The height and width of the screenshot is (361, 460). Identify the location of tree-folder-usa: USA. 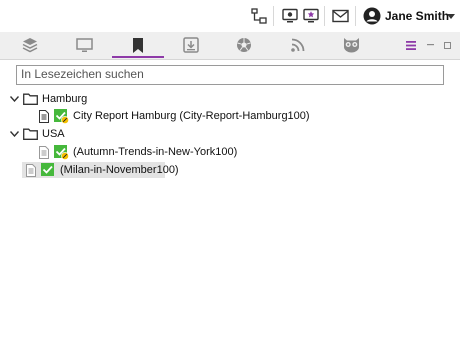
(37, 134).